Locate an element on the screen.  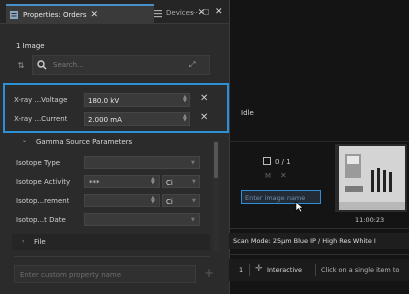
tab-label: Properties: Orders is located at coordinates (55, 15).